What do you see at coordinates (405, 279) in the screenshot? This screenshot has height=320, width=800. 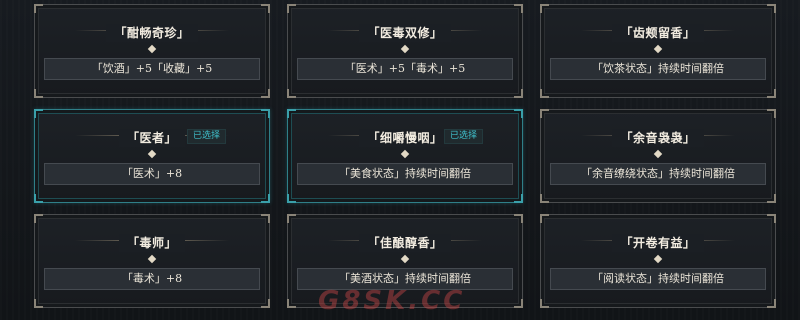 I see `card-effect: 「美酒状态」持续时间翻倍` at bounding box center [405, 279].